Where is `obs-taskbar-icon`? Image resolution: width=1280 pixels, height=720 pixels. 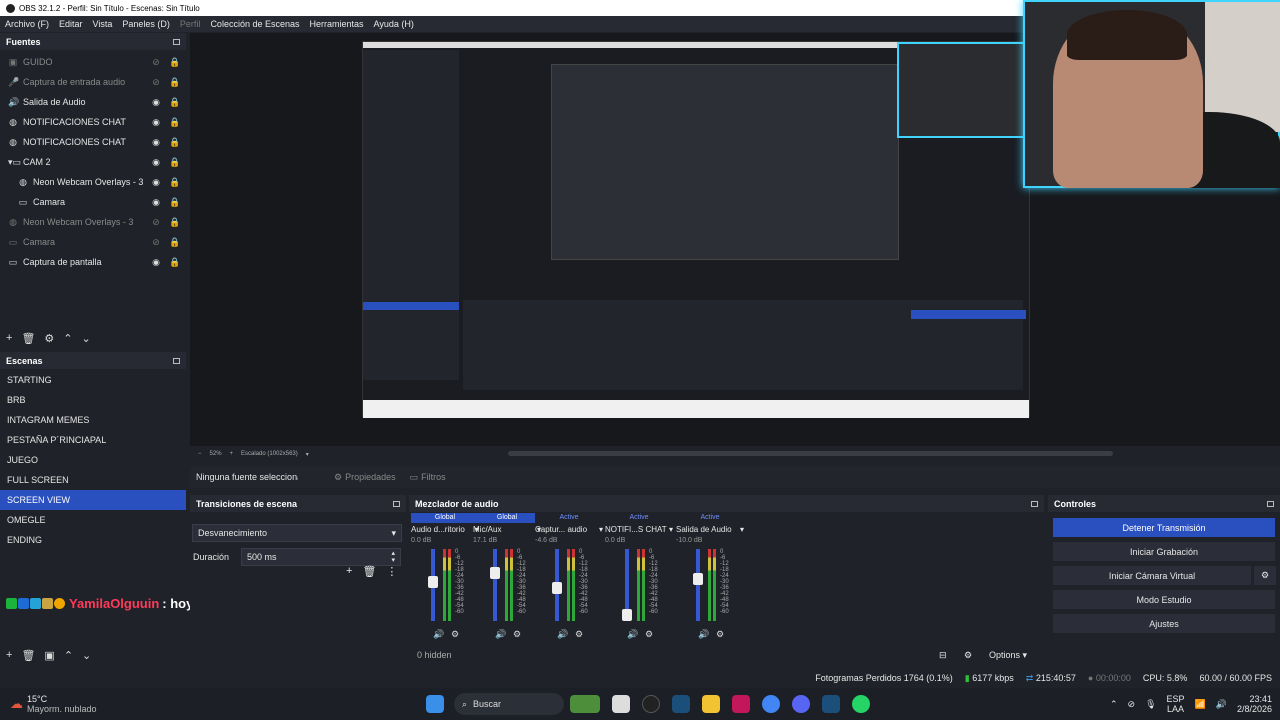 obs-taskbar-icon is located at coordinates (651, 704).